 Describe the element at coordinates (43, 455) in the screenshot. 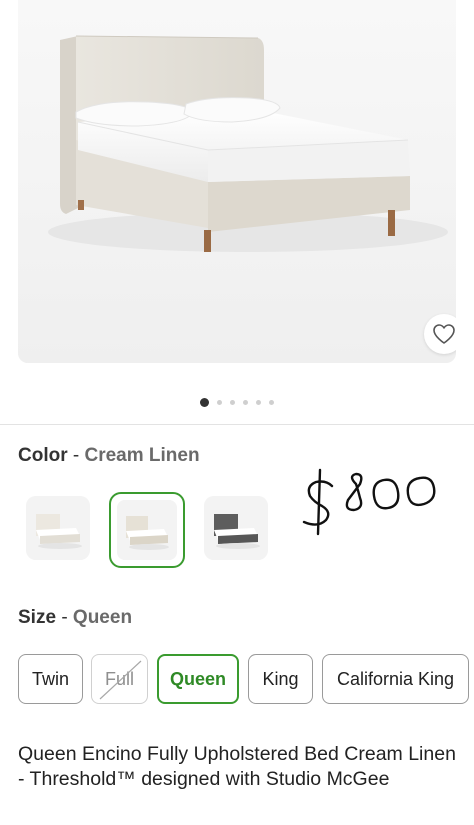

I see `color-label: Color` at that location.